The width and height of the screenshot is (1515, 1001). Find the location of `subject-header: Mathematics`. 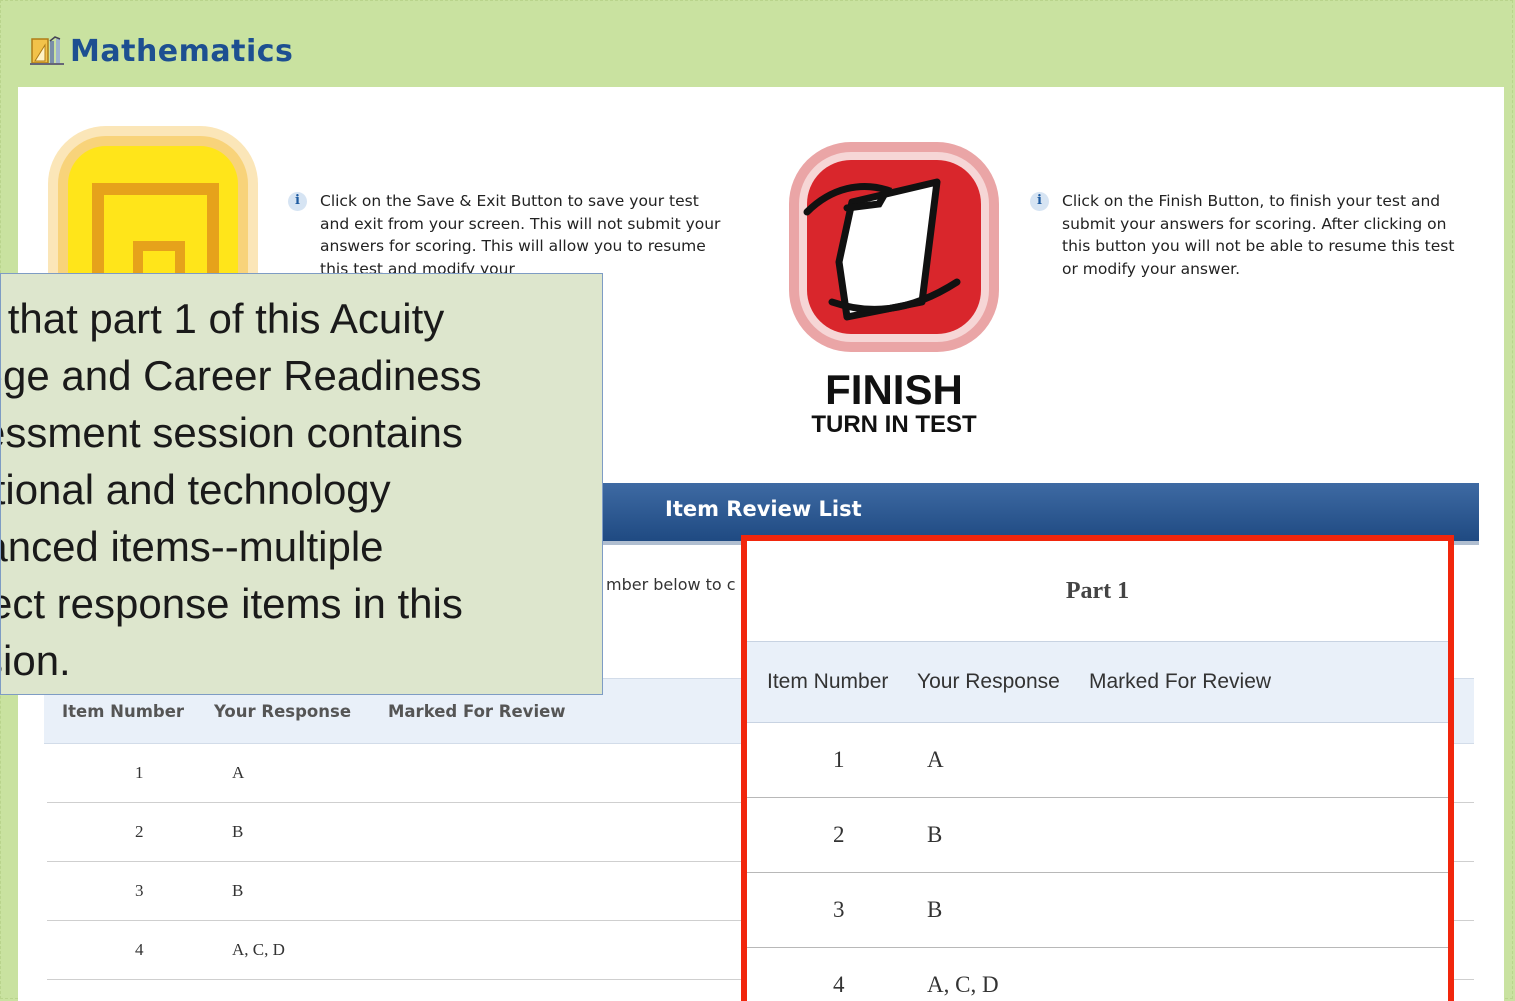

subject-header: Mathematics is located at coordinates (161, 51).